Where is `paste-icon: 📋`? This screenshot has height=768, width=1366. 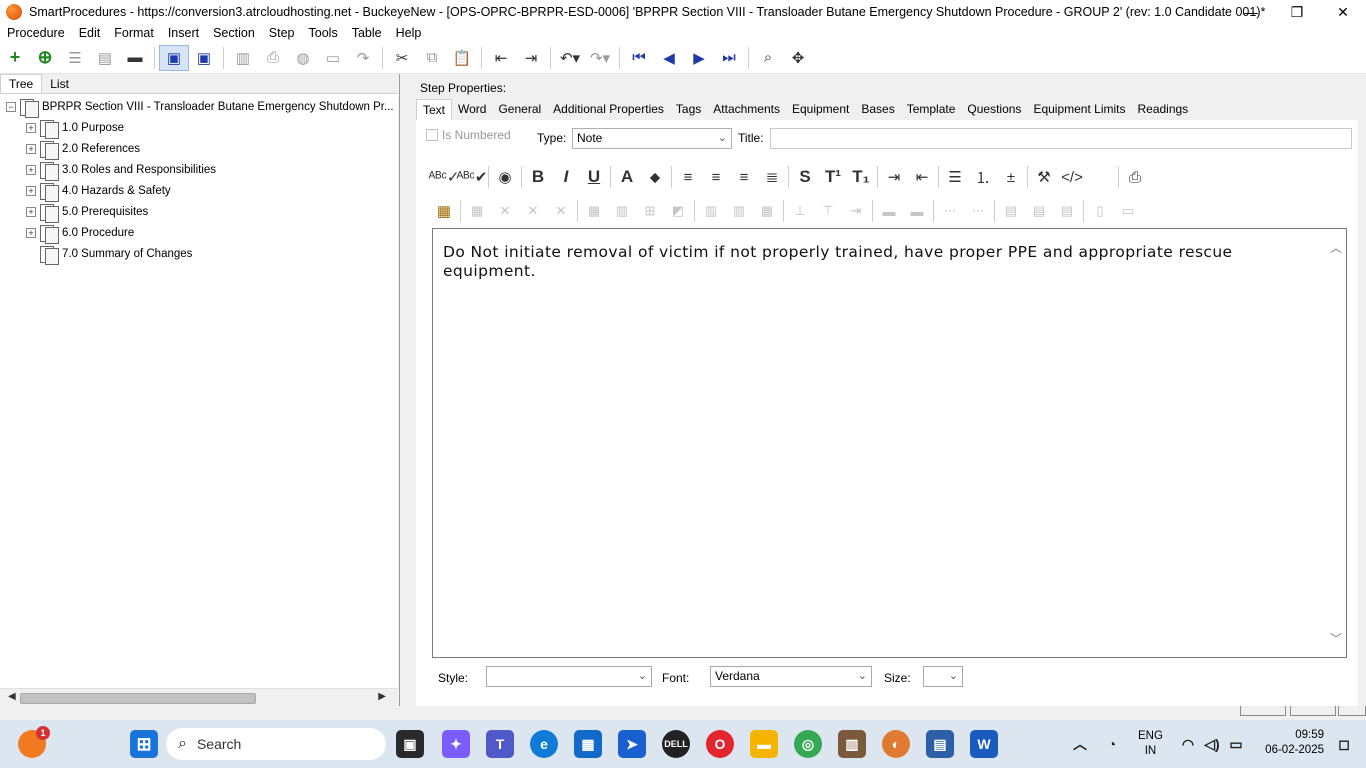 paste-icon: 📋 is located at coordinates (462, 58).